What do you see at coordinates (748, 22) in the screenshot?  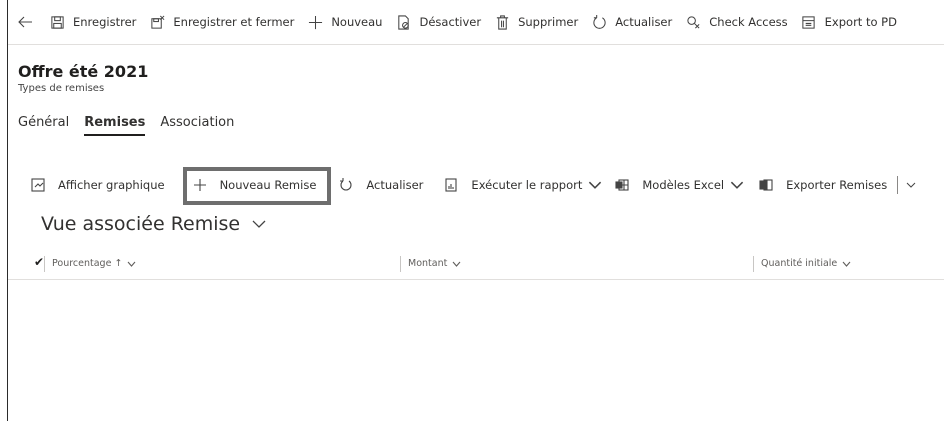 I see `check-access-label: Check Access` at bounding box center [748, 22].